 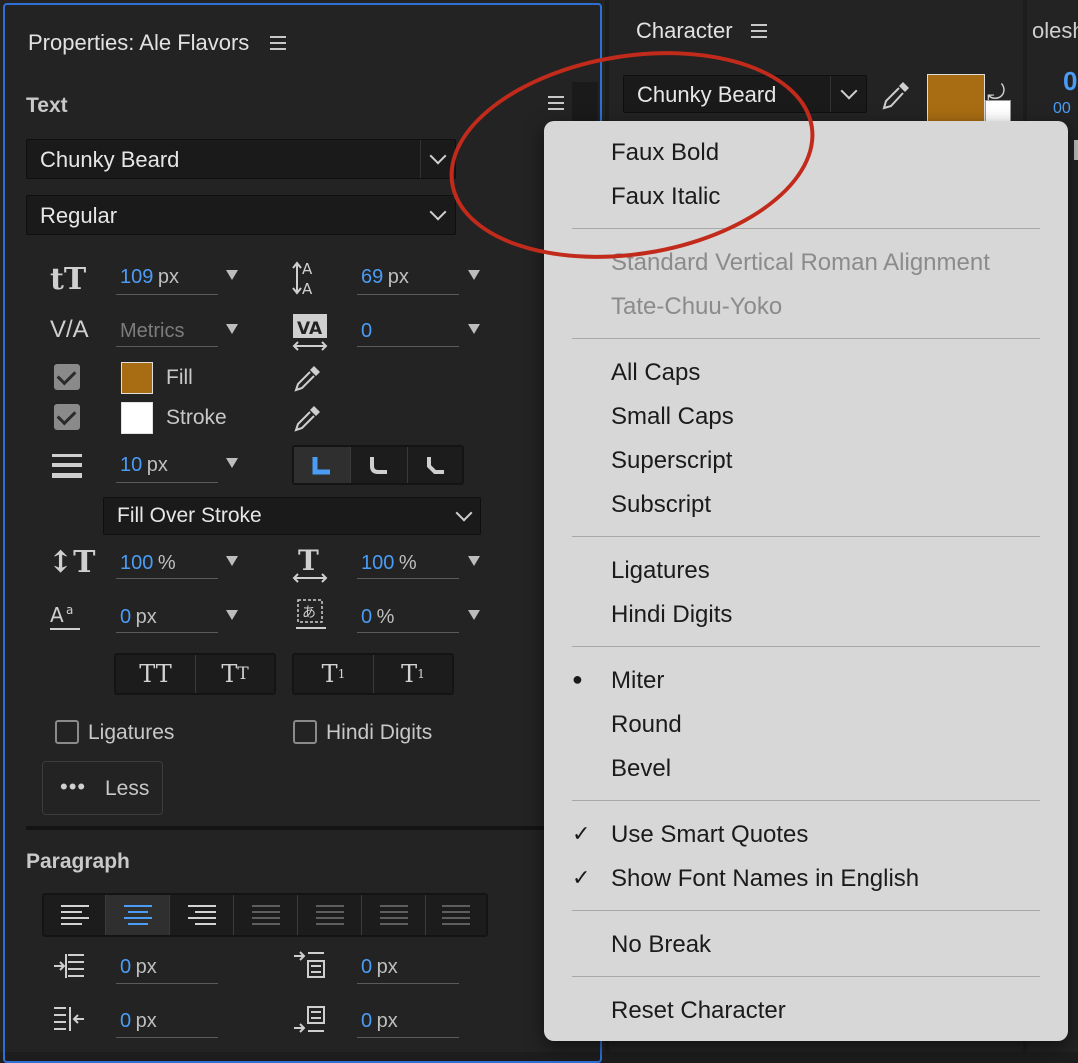 What do you see at coordinates (1055, 31) in the screenshot?
I see `adjacent-panel-tab: olesh` at bounding box center [1055, 31].